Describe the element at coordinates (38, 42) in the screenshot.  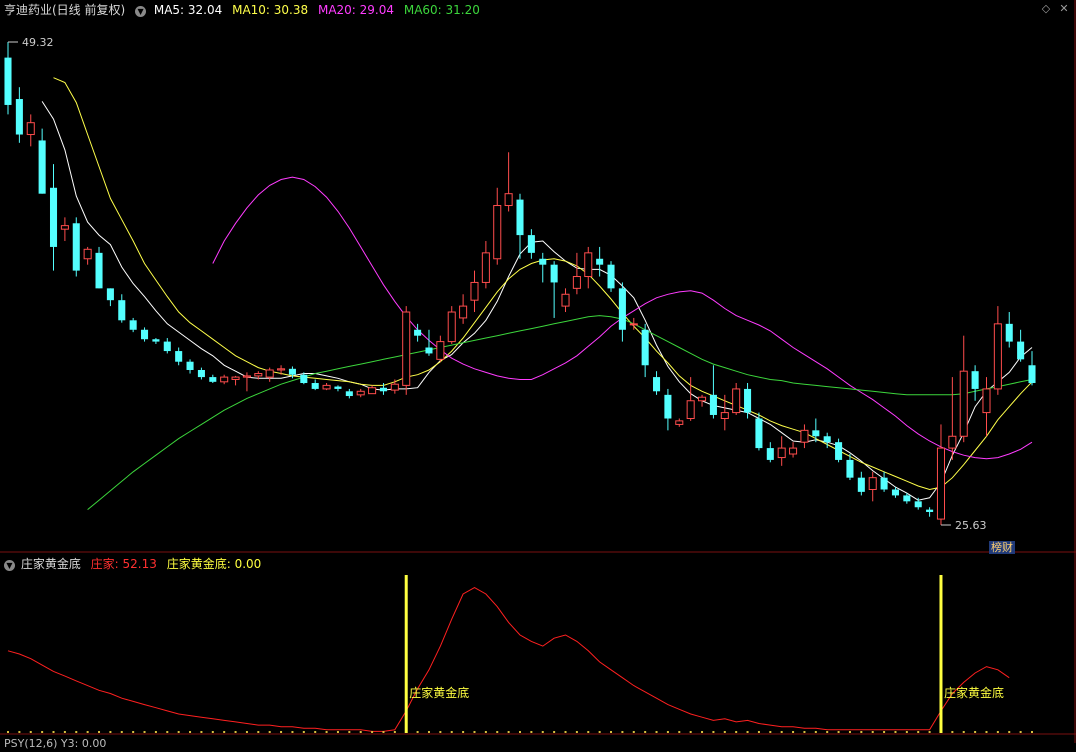
I see `high-price-label: 49.32` at that location.